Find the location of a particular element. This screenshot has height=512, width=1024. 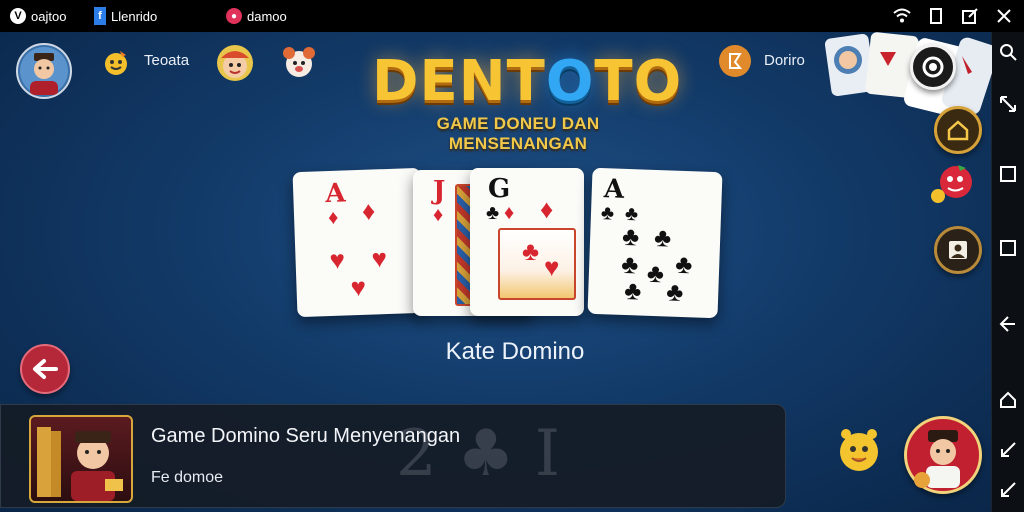

logo-title: DENTOTO is located at coordinates (527, 81).